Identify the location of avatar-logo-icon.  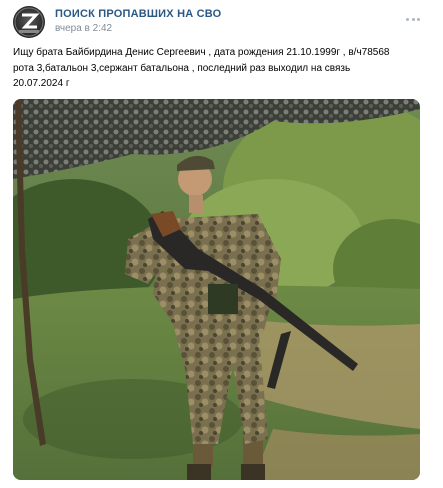
(29, 22).